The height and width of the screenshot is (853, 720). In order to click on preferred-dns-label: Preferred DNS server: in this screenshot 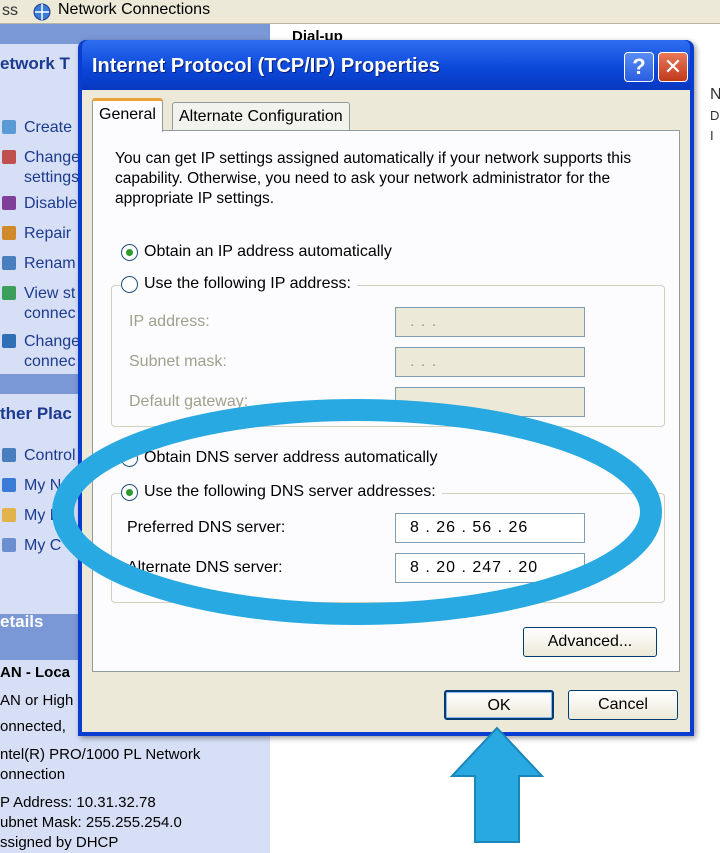, I will do `click(206, 527)`.